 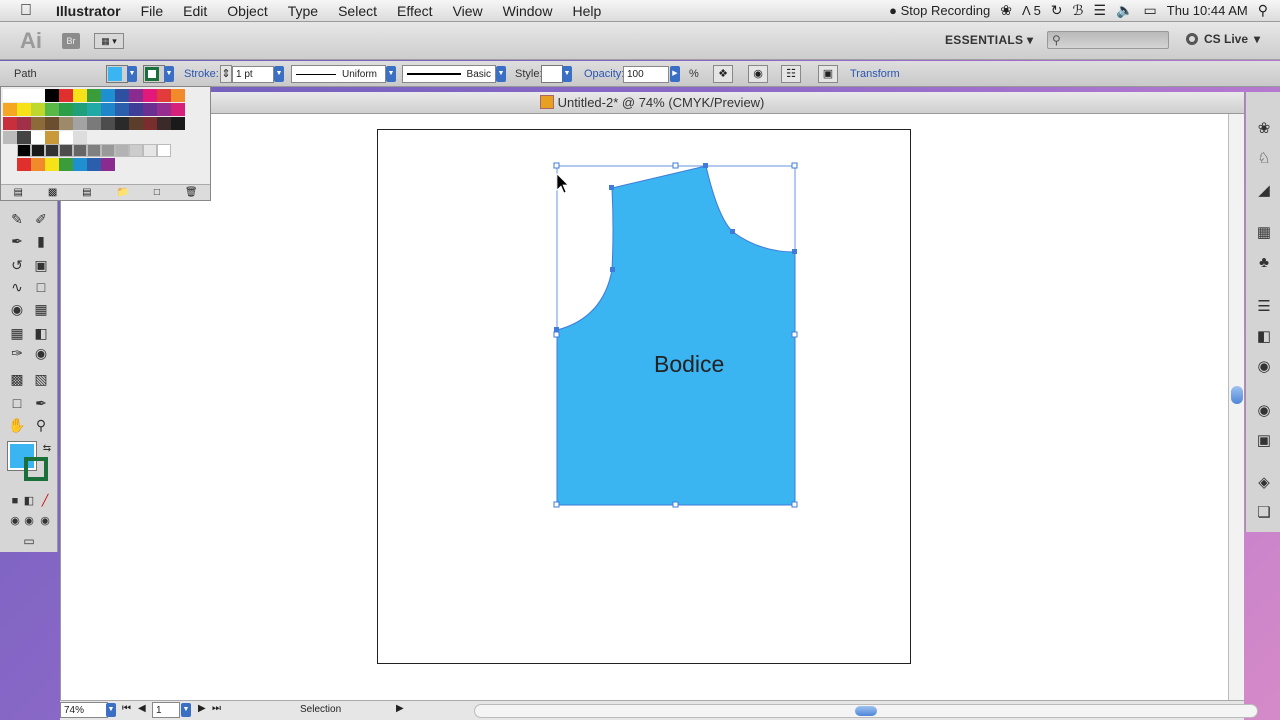 I want to click on fill-color-picker, so click(x=117, y=74).